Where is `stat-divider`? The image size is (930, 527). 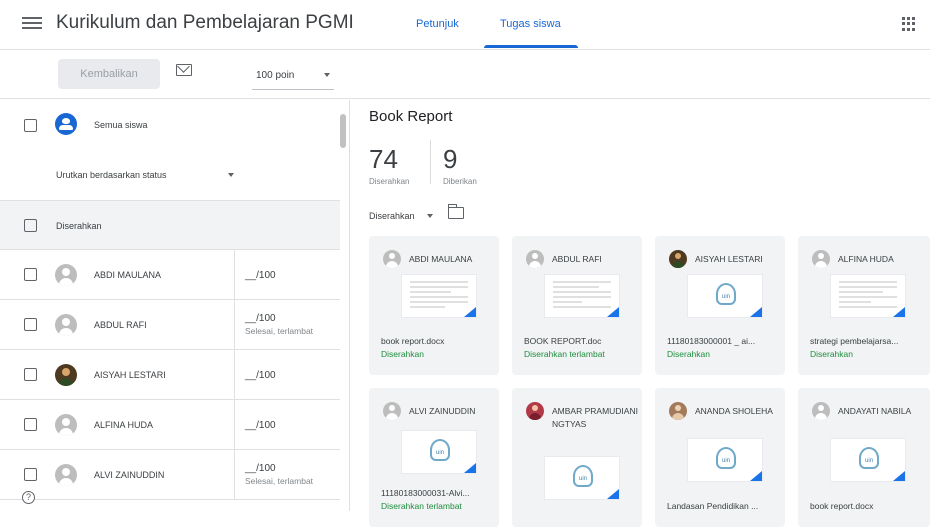 stat-divider is located at coordinates (430, 162).